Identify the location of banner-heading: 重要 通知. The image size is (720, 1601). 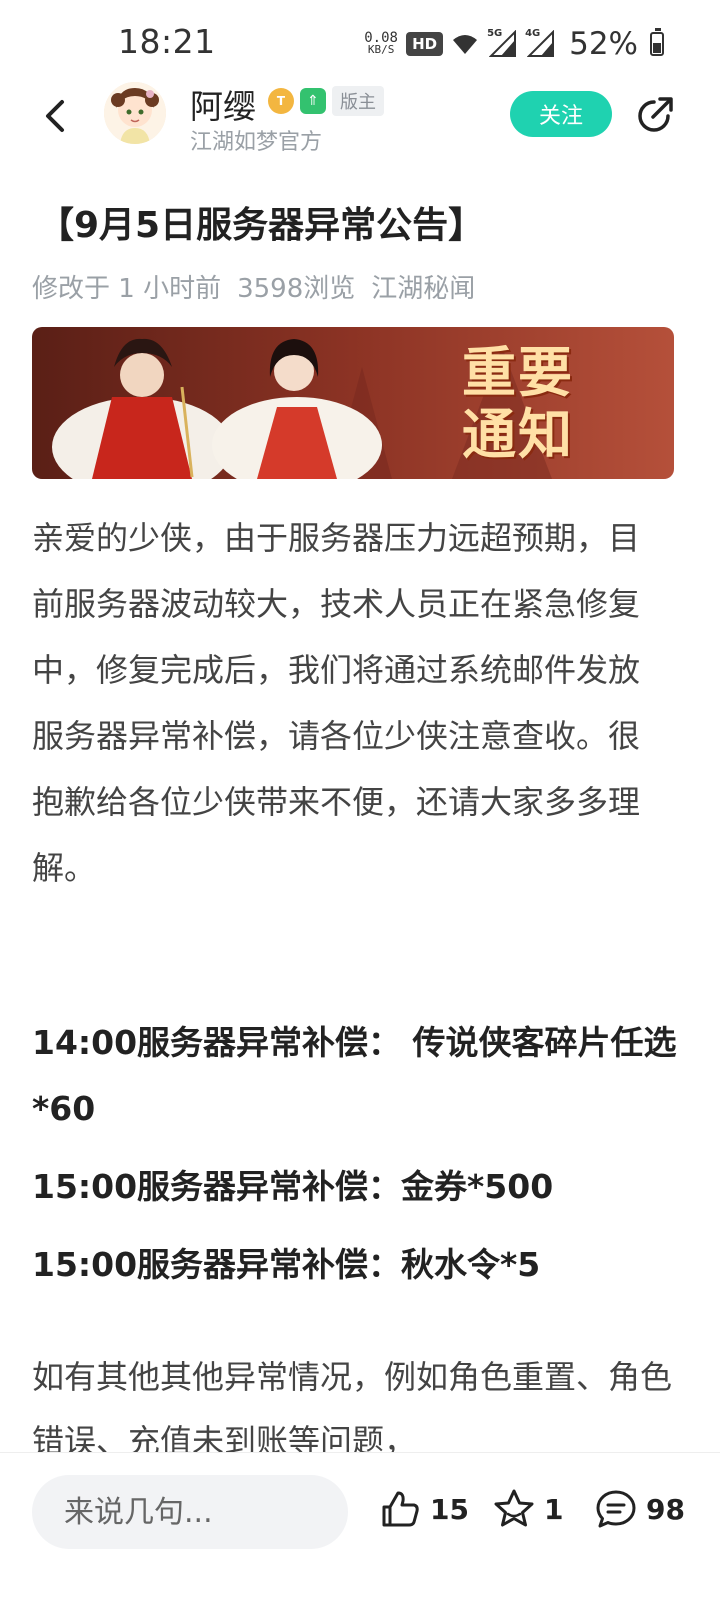
(518, 403).